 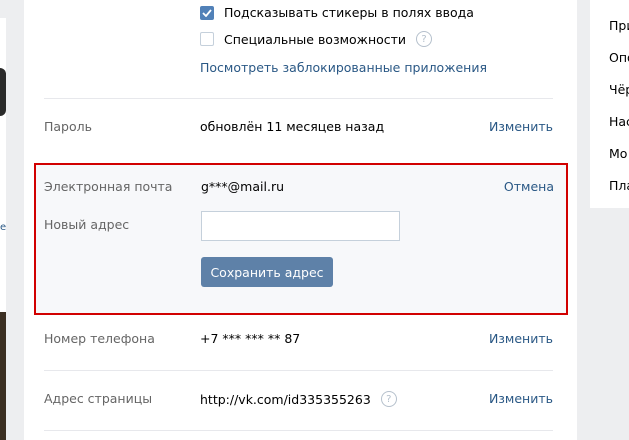 What do you see at coordinates (87, 224) in the screenshot?
I see `new-address-label: Новый адрес` at bounding box center [87, 224].